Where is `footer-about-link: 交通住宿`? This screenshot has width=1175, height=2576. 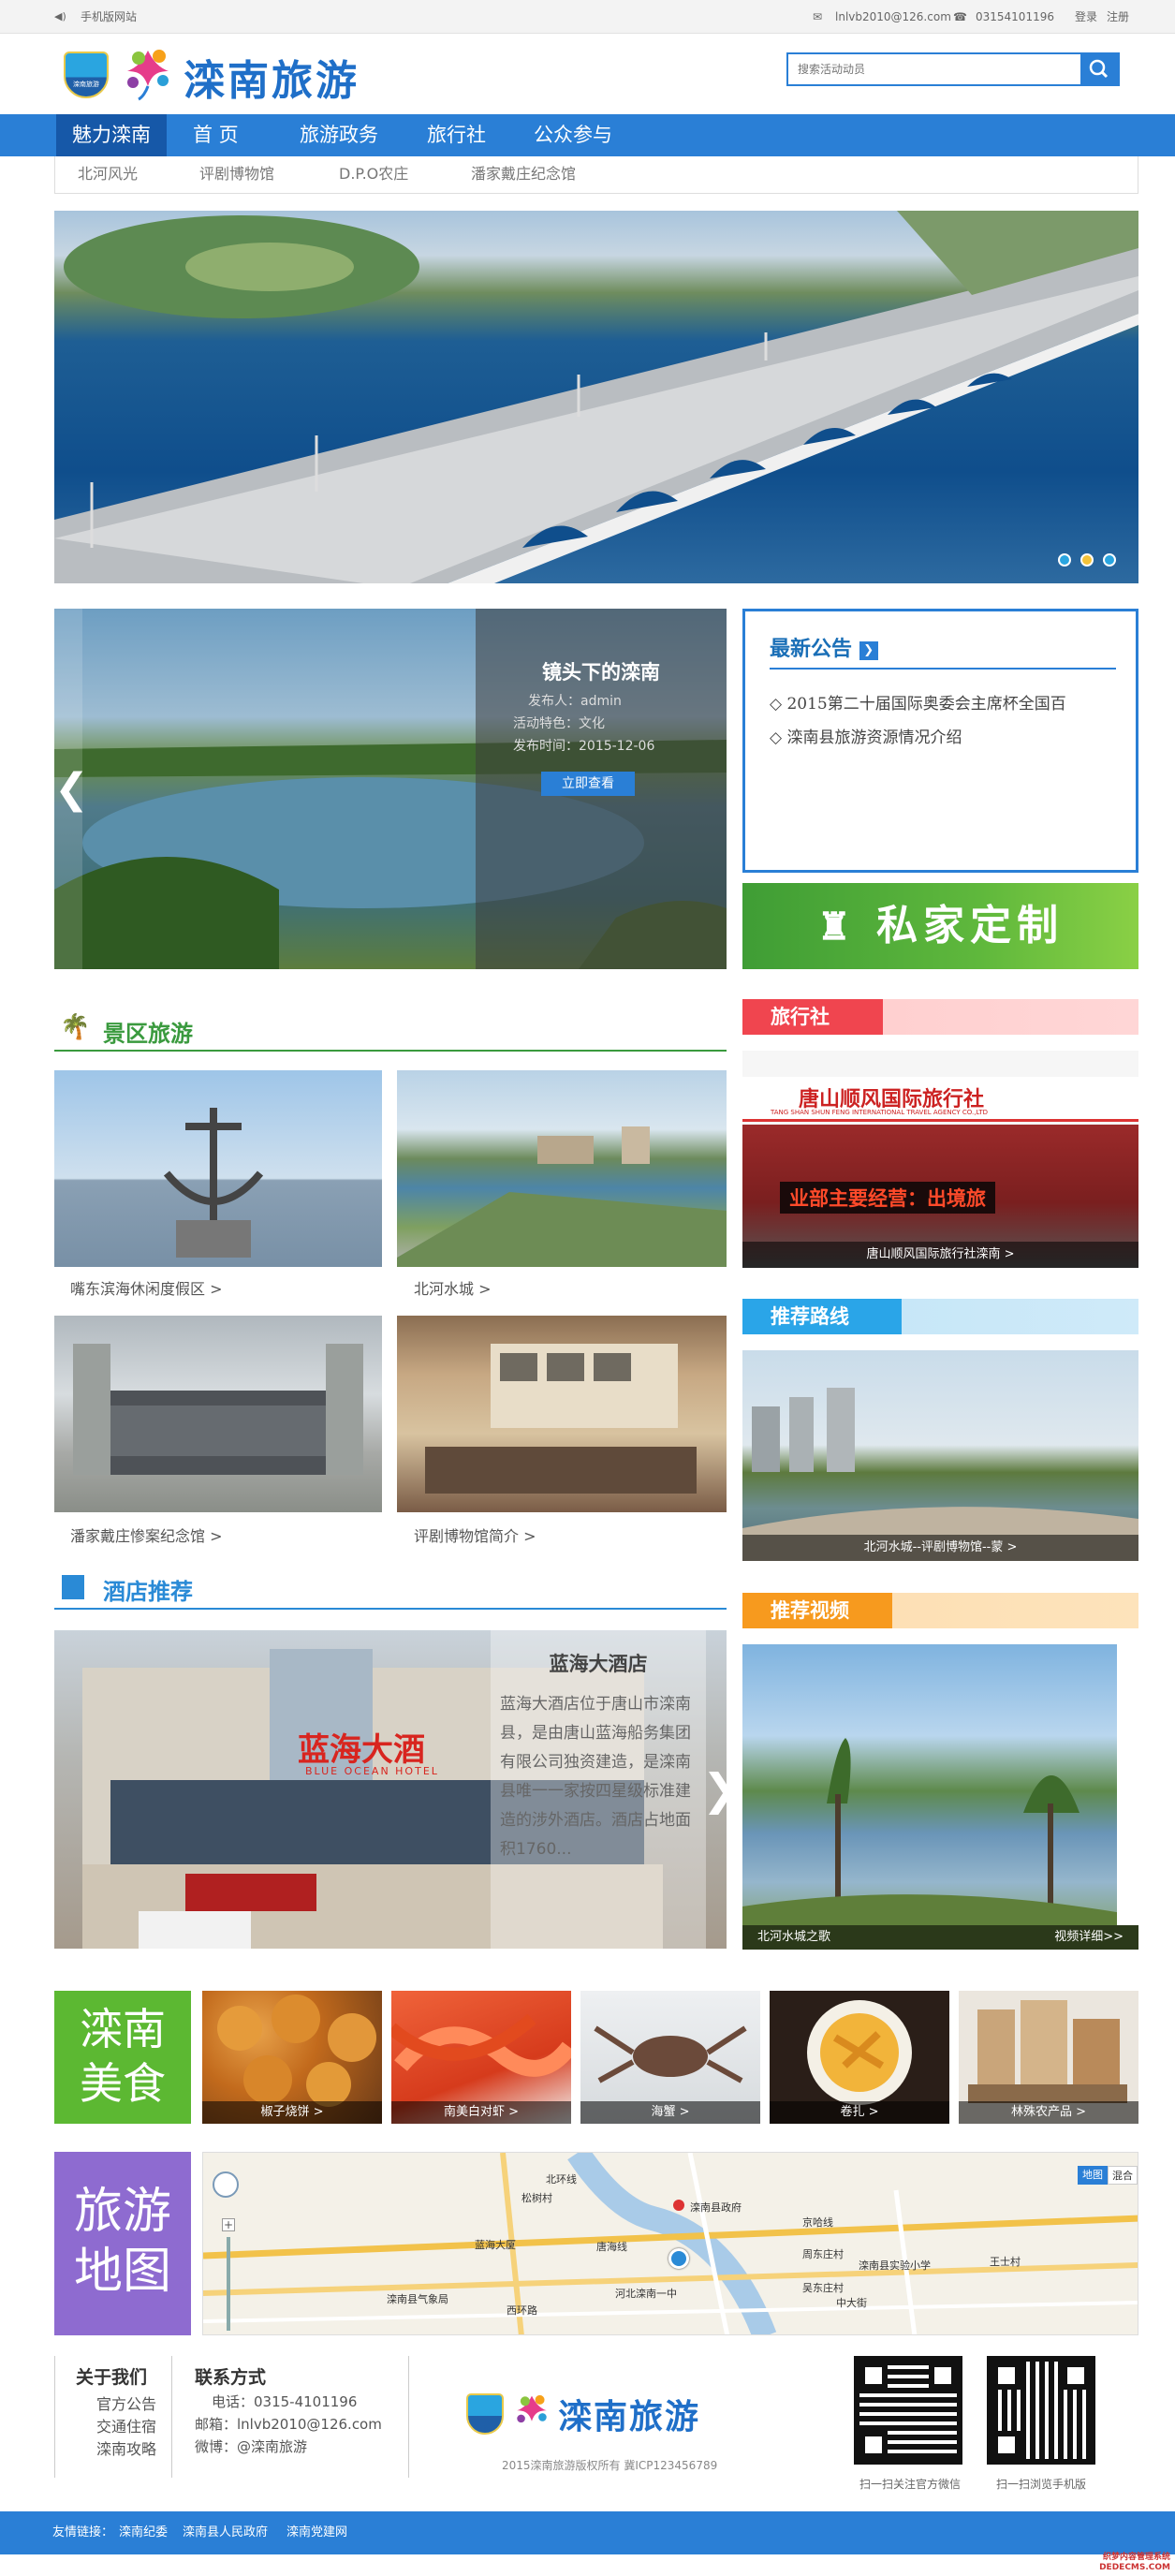 footer-about-link: 交通住宿 is located at coordinates (126, 2425).